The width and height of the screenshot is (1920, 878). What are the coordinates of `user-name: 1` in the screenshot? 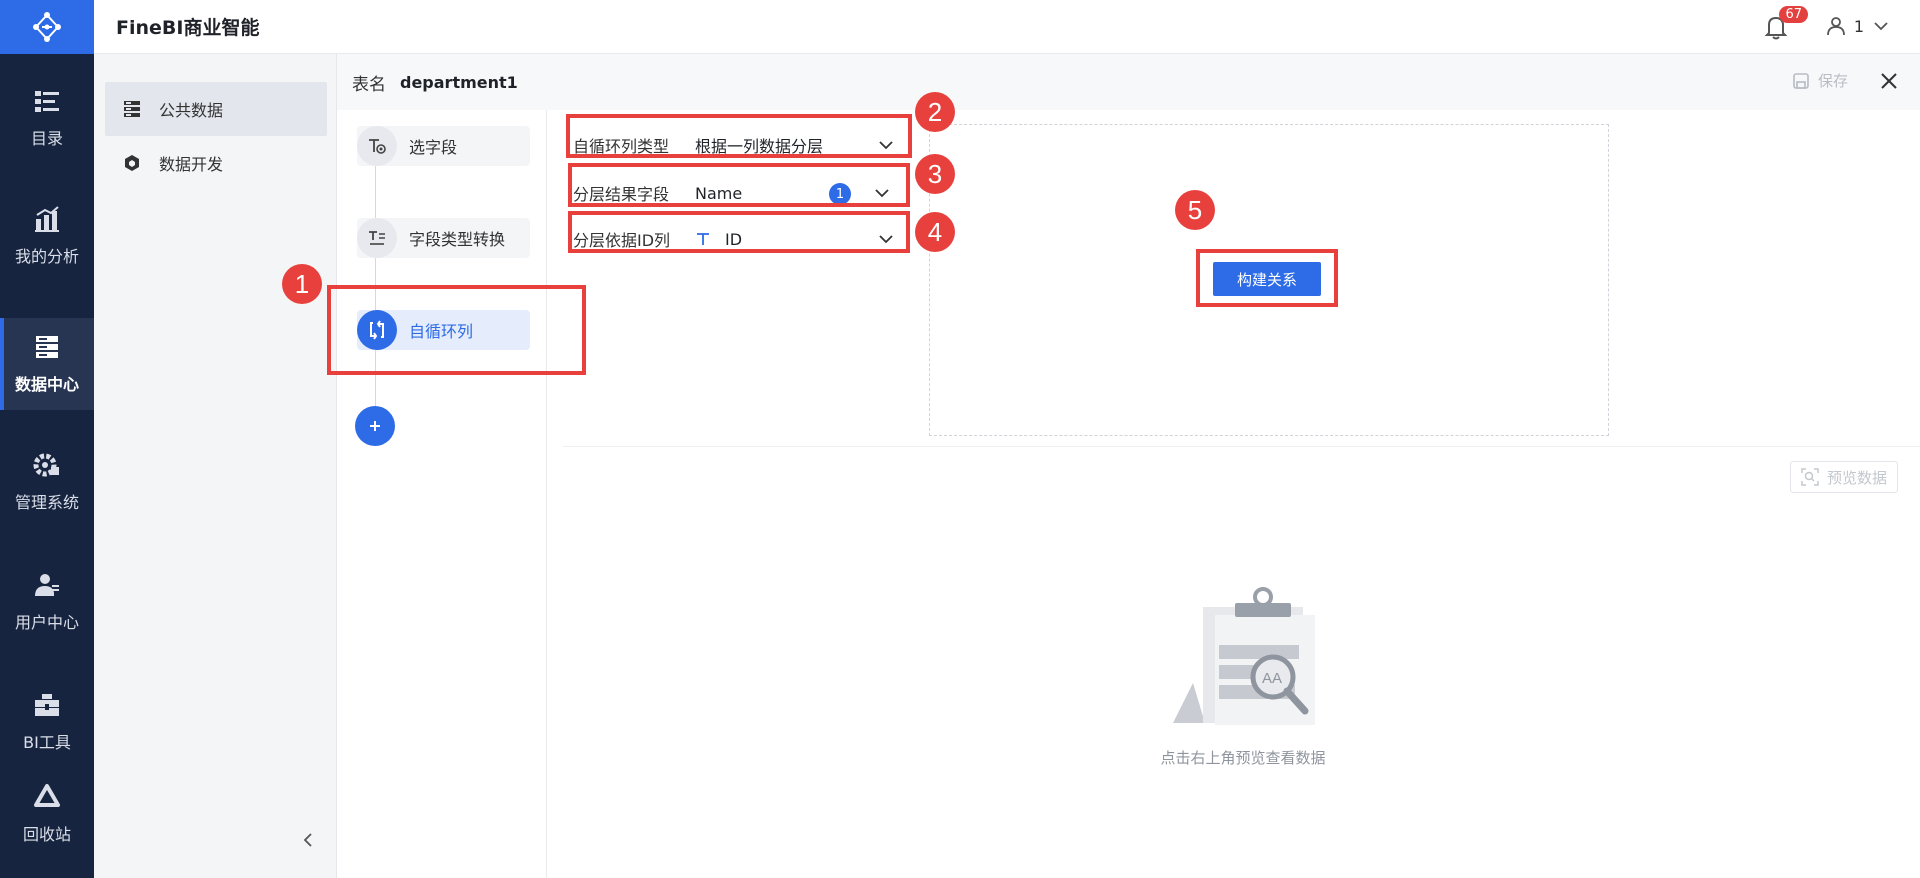 It's located at (1858, 26).